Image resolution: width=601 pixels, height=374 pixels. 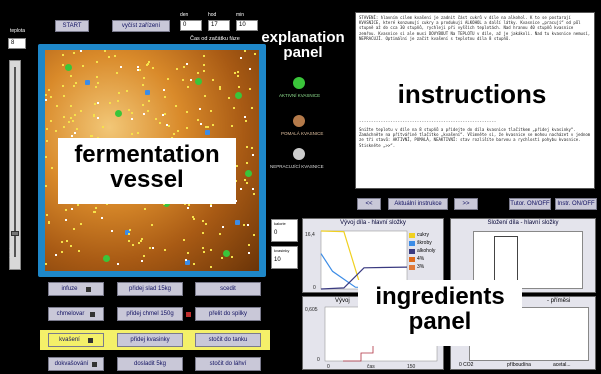 I want to click on strain-button: scedit, so click(x=228, y=289).